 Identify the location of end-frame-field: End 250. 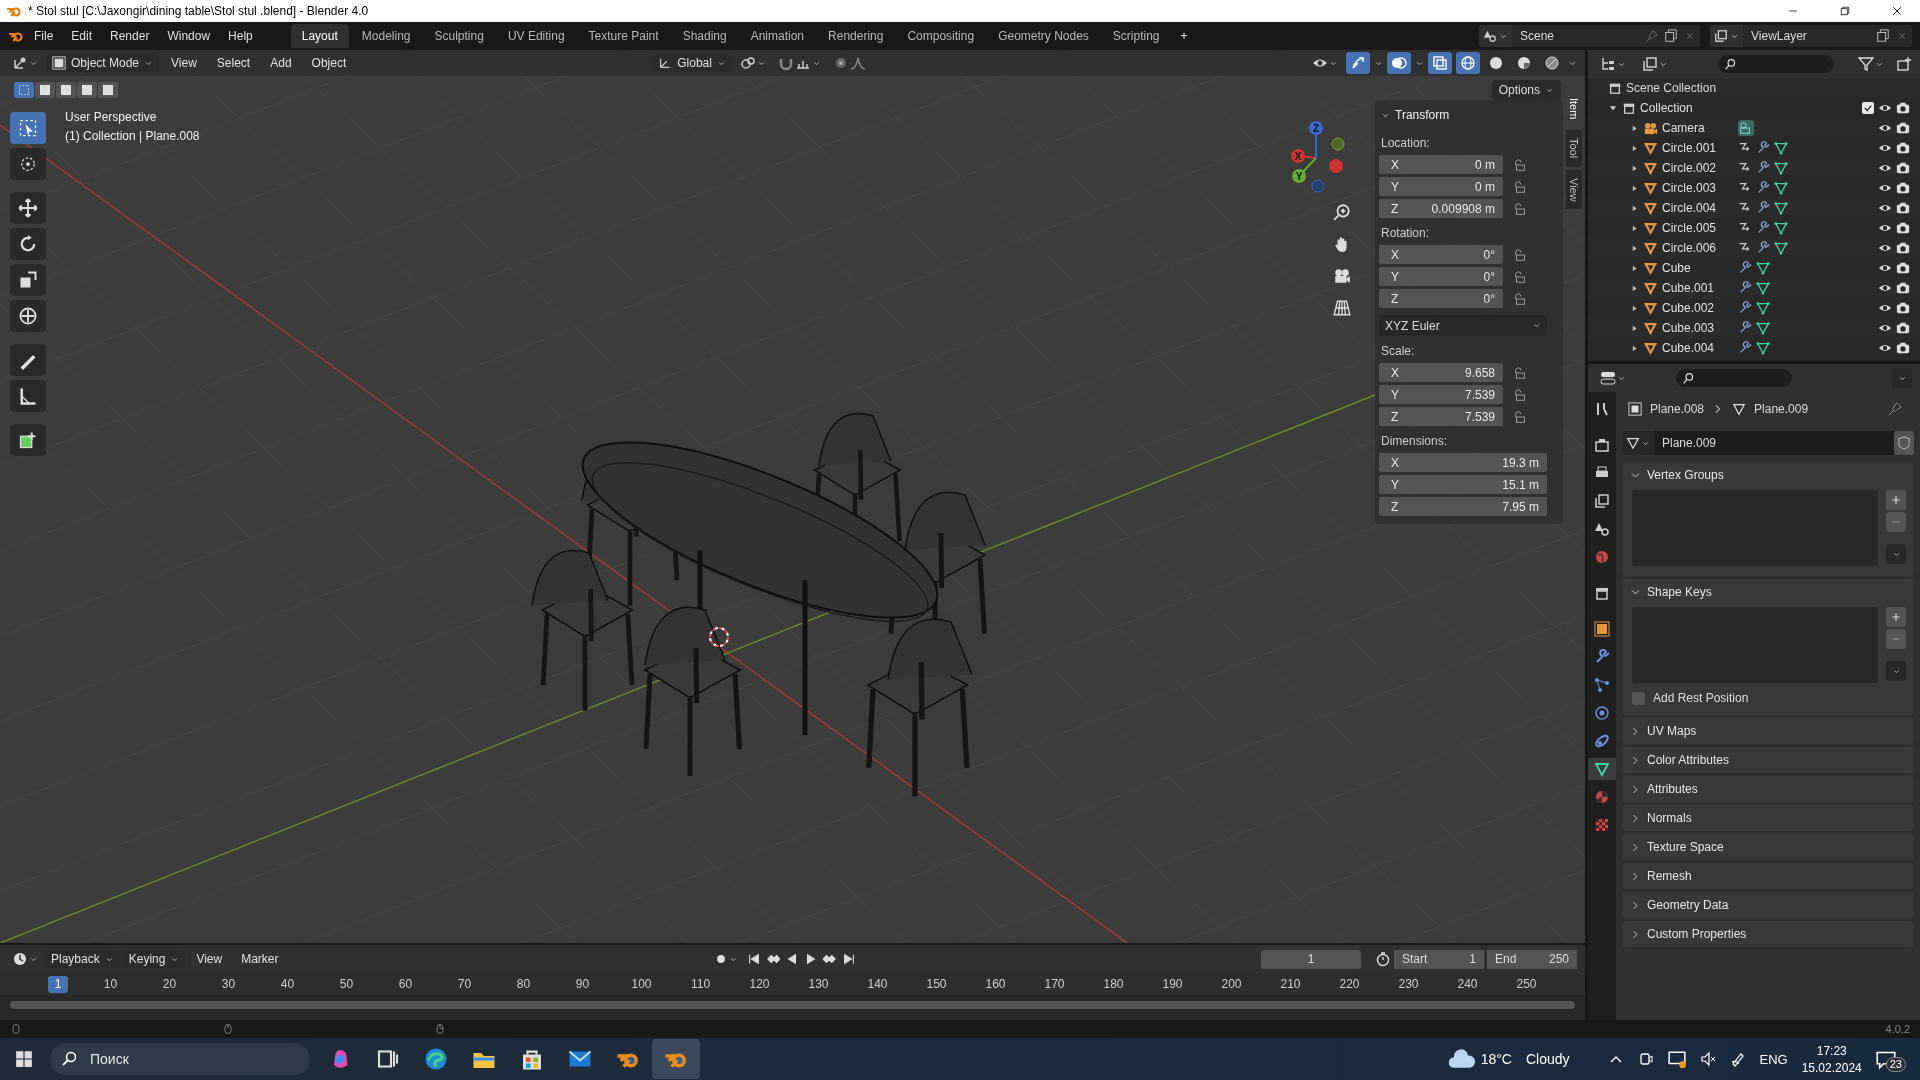
(1532, 959).